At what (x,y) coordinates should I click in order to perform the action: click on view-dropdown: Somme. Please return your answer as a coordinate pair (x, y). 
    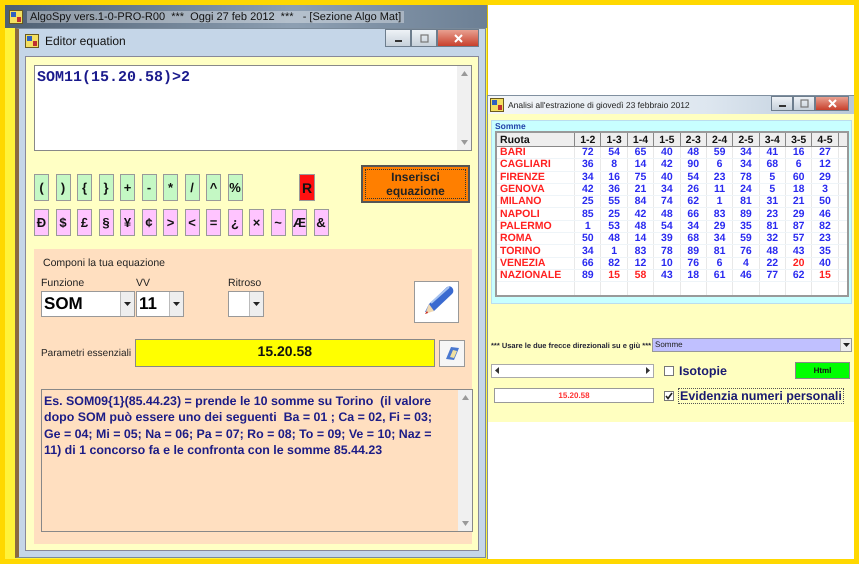
    Looking at the image, I should click on (752, 345).